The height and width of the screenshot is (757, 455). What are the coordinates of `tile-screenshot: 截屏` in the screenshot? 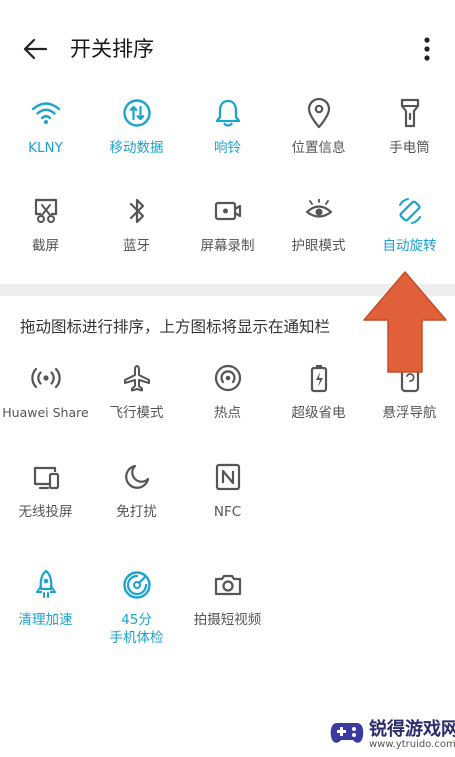 It's located at (45, 235).